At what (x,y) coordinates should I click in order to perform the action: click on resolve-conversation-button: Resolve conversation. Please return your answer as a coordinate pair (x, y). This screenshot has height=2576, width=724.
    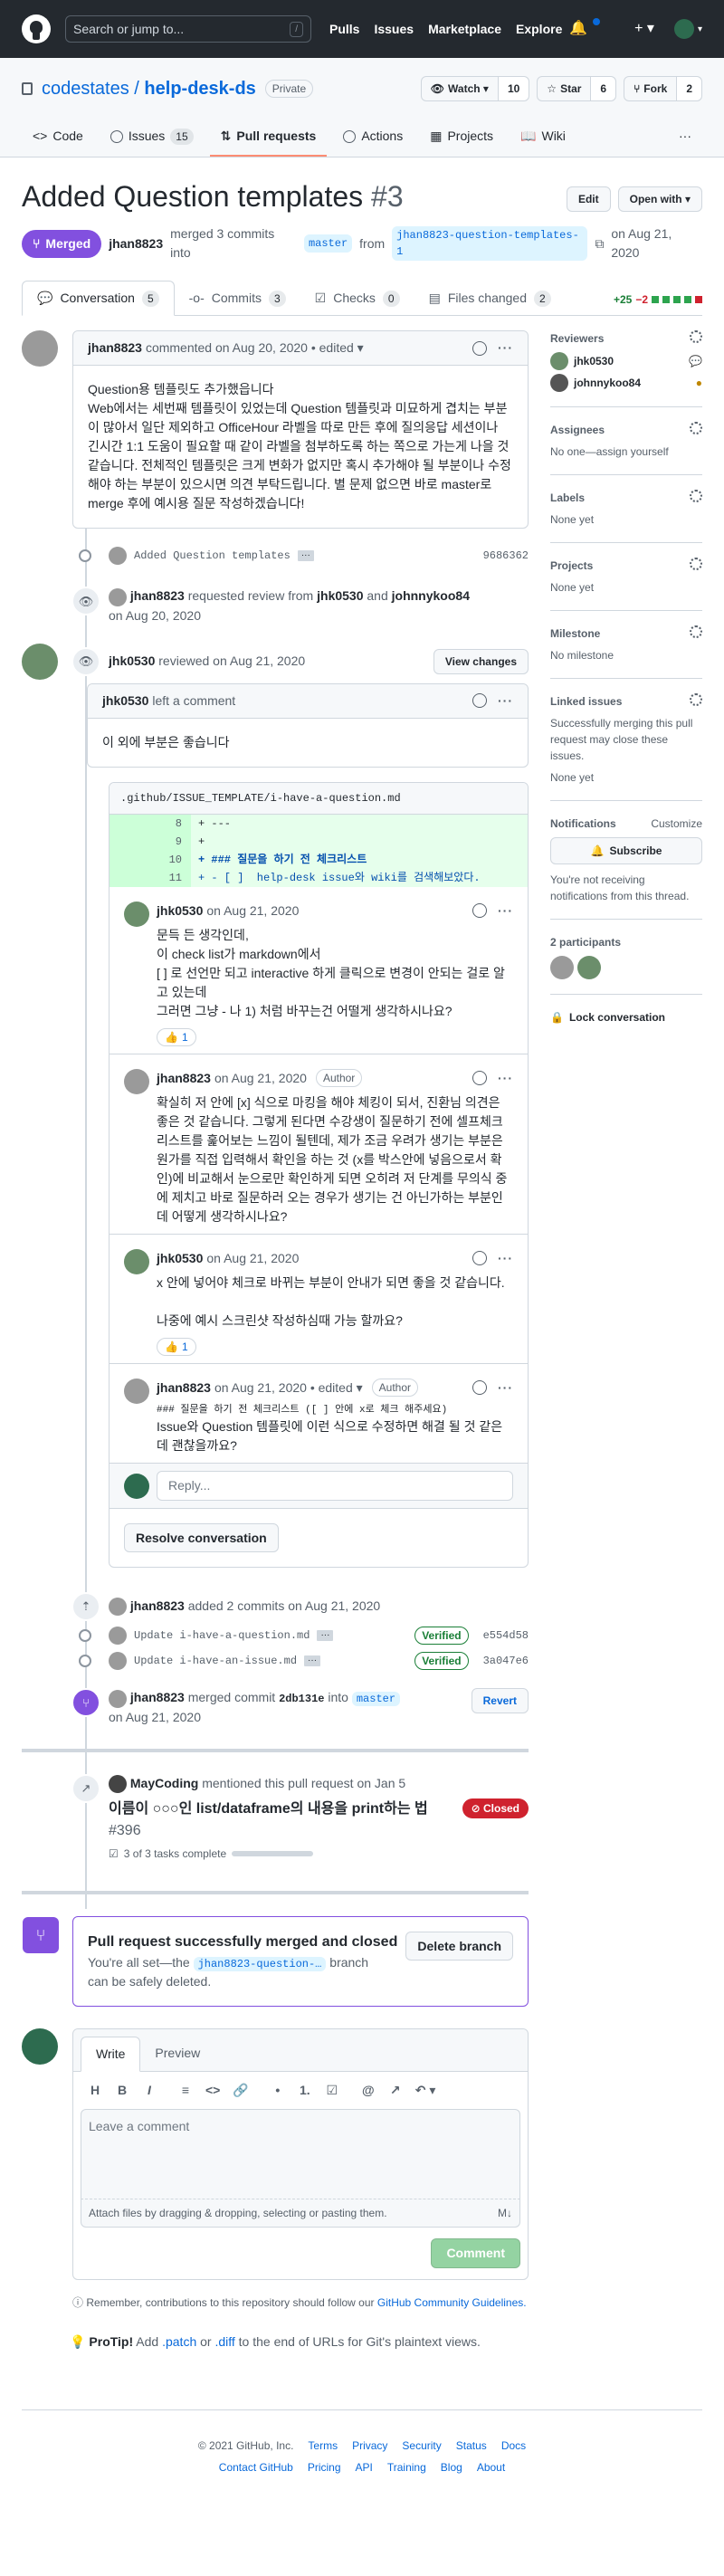
    Looking at the image, I should click on (202, 1538).